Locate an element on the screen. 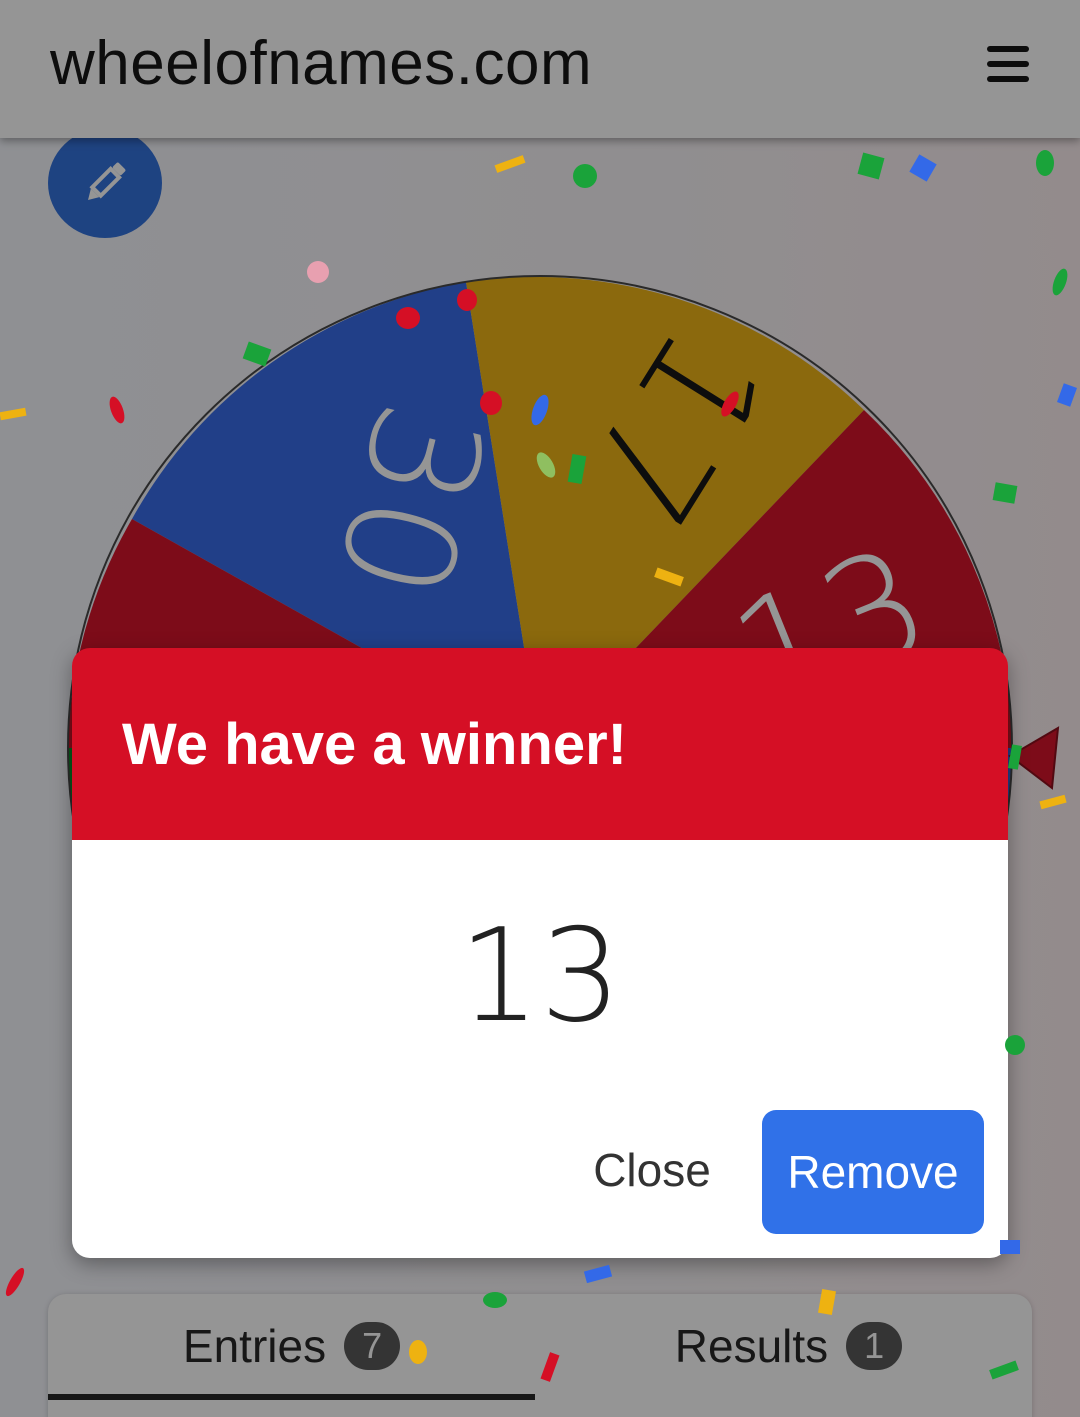 This screenshot has width=1080, height=1417. dialog-header: We have a winner! is located at coordinates (540, 744).